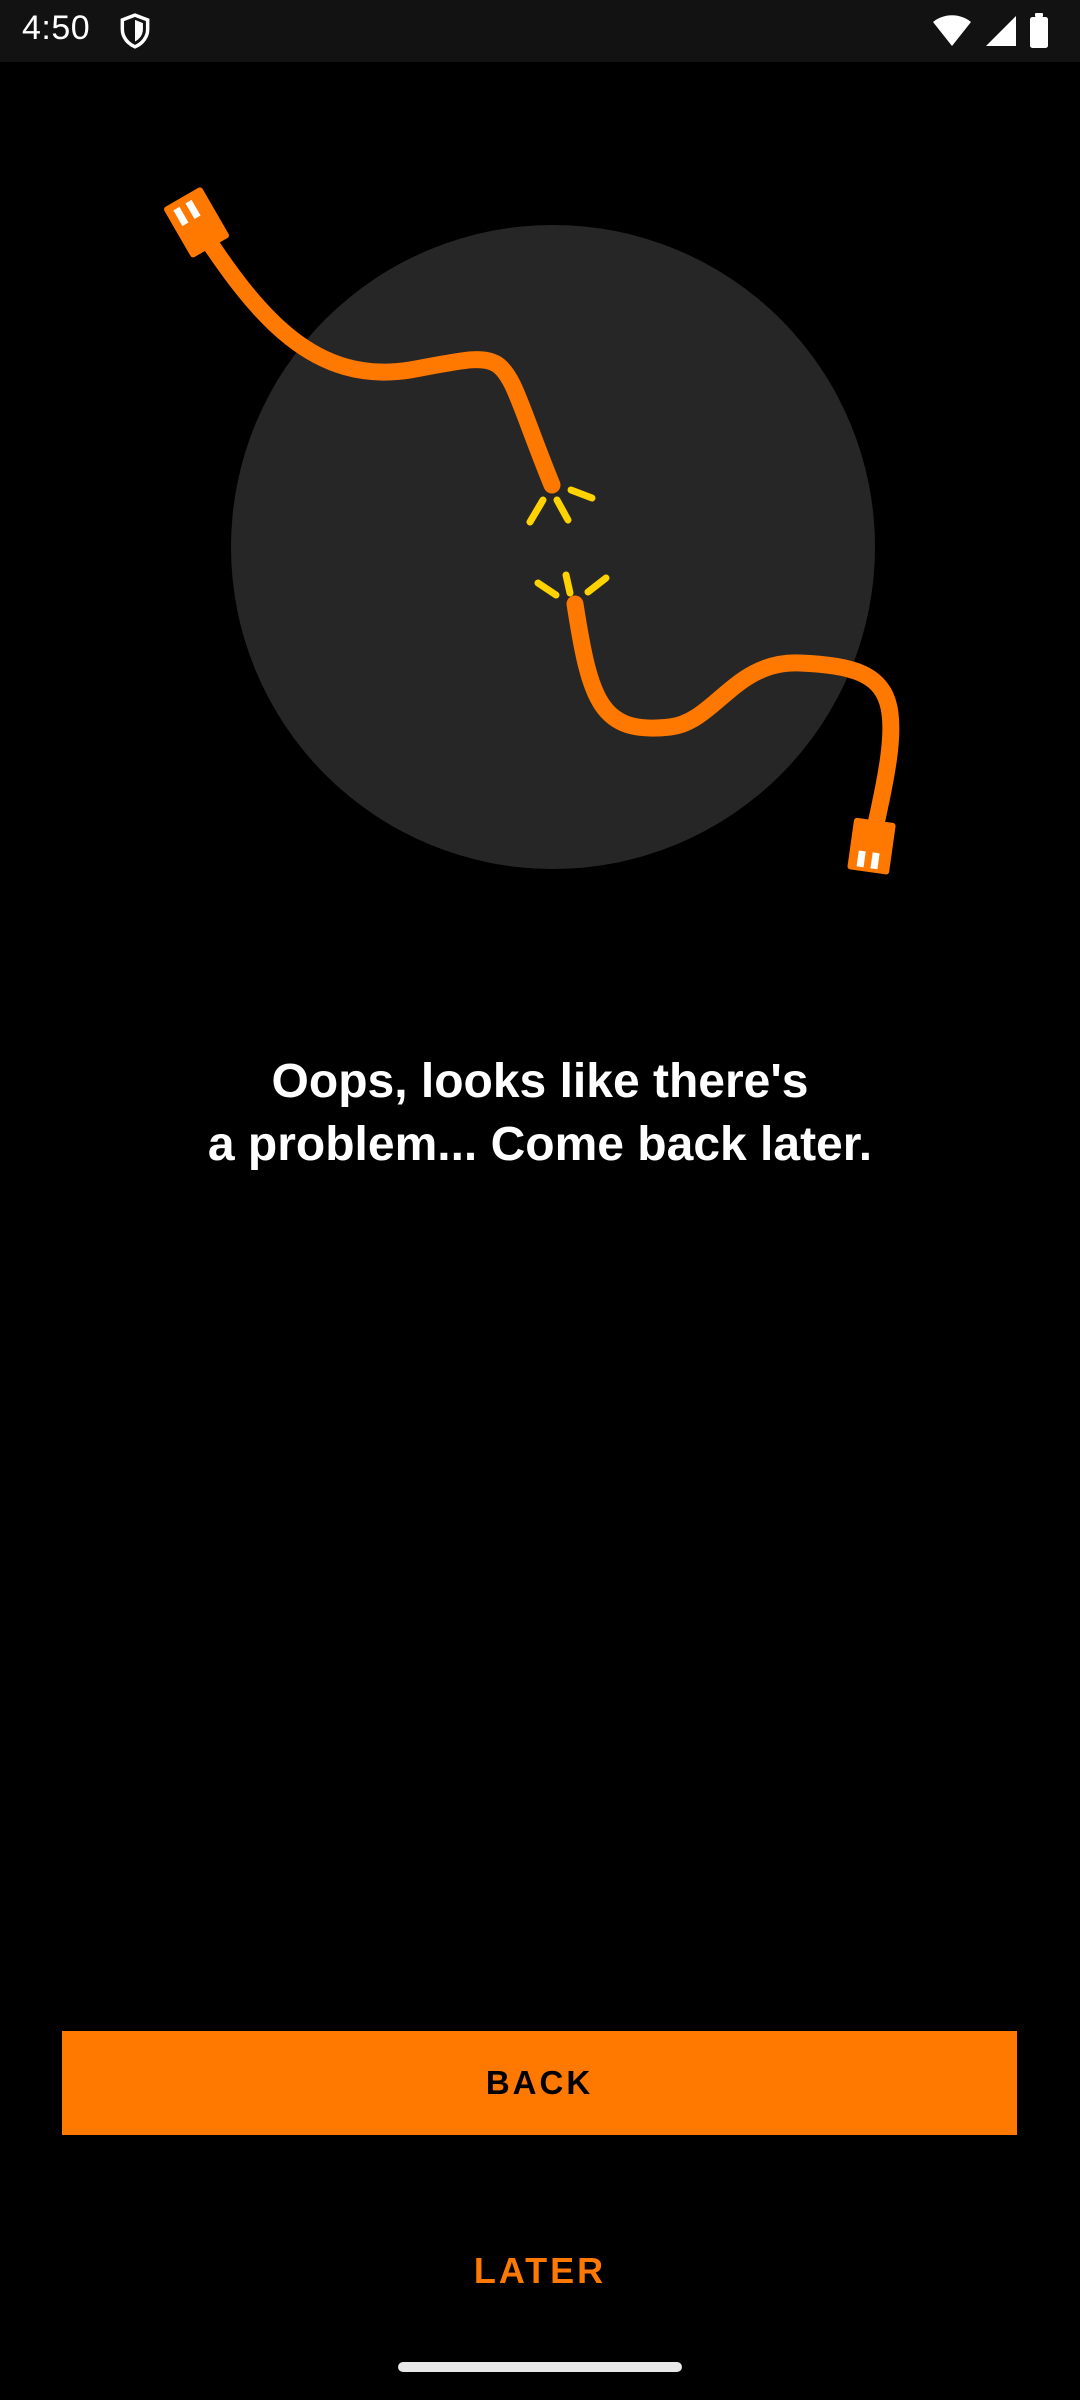  I want to click on status-icons, so click(991, 31).